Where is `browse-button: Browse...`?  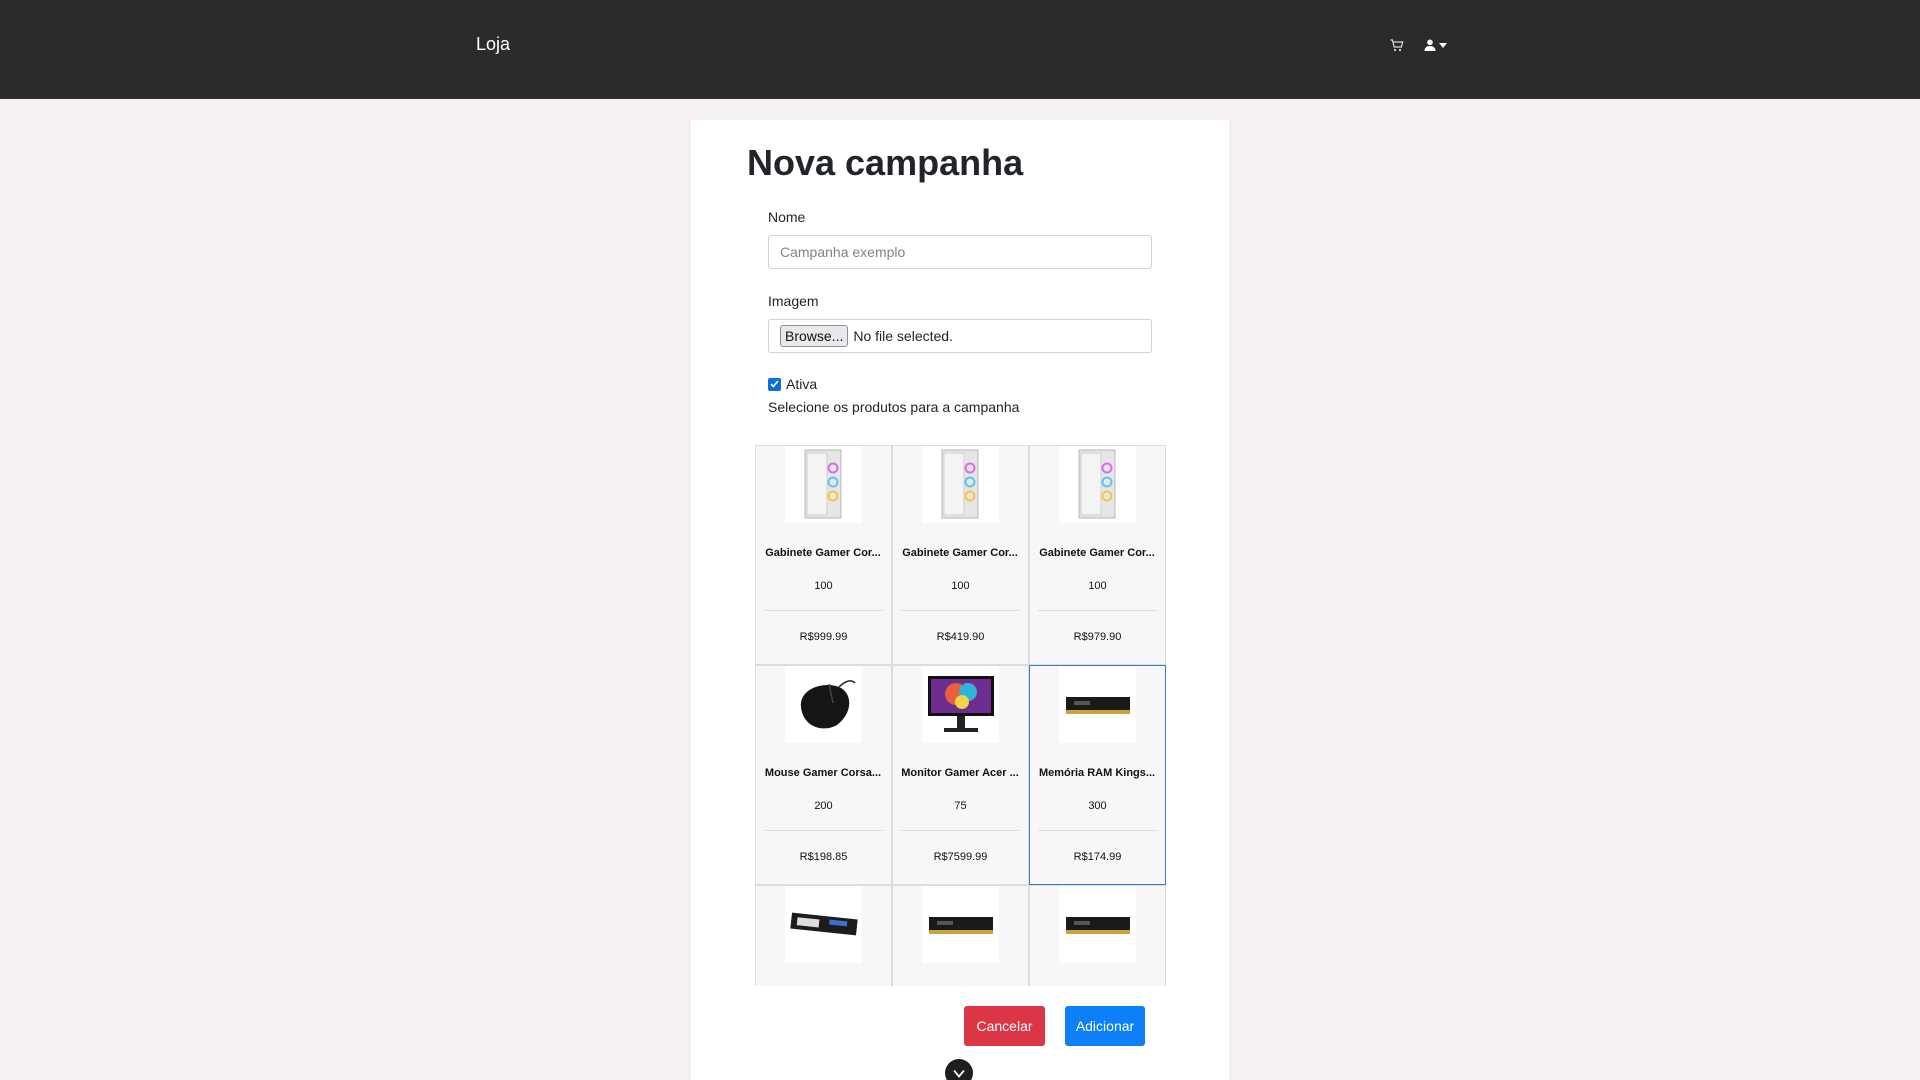 browse-button: Browse... is located at coordinates (814, 336).